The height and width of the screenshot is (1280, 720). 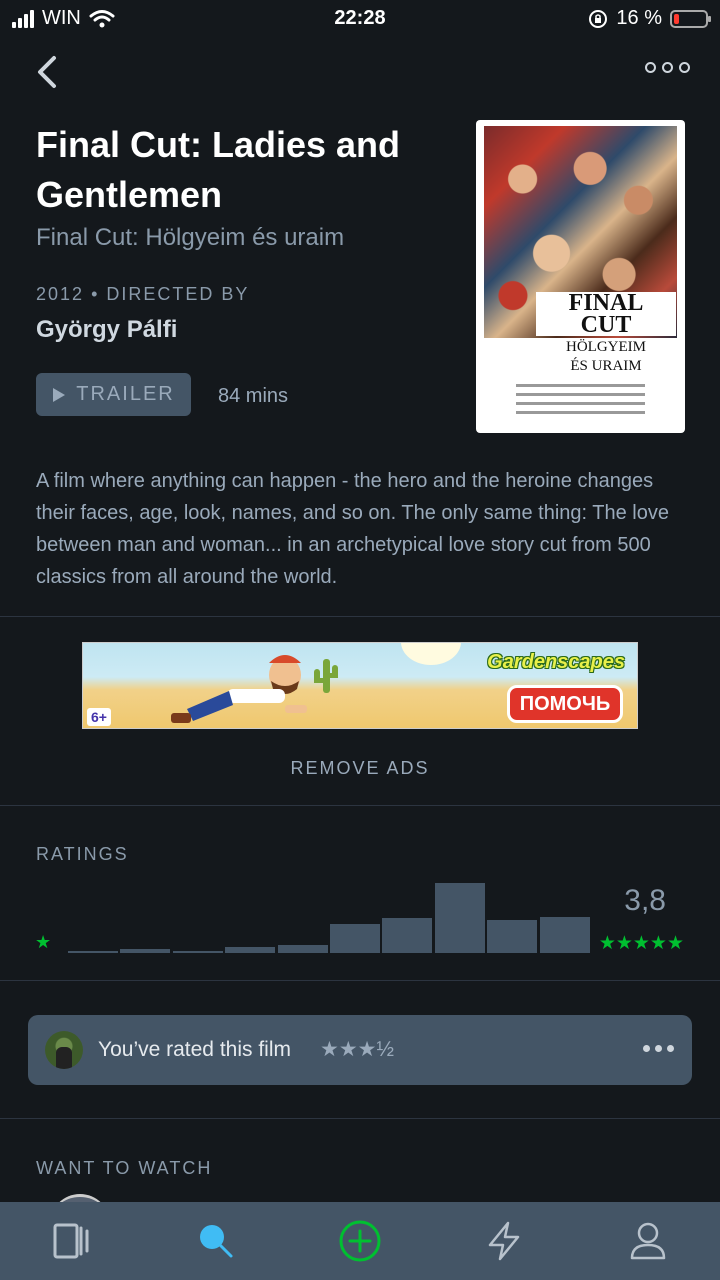 I want to click on film-title: Final Cut: Ladies and Gentlemen, so click(x=218, y=169).